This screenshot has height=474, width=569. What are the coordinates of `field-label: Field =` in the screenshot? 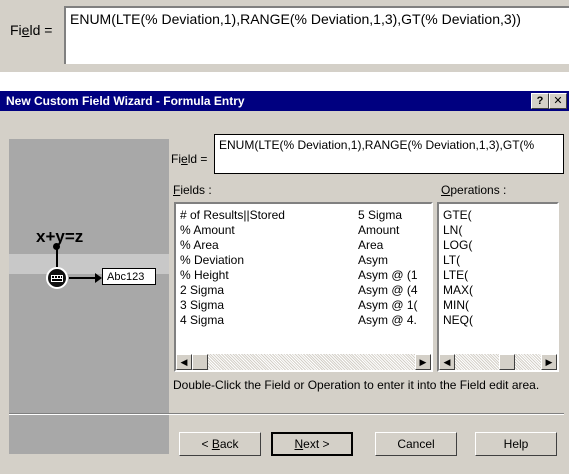 It's located at (189, 159).